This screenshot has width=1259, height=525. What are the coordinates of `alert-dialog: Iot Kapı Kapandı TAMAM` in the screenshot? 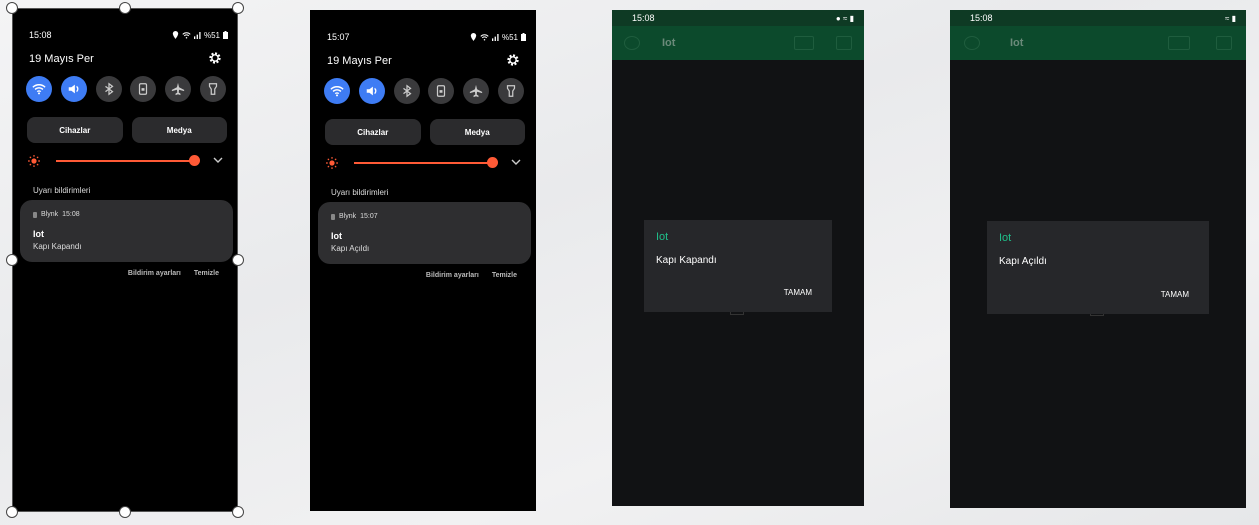 It's located at (738, 266).